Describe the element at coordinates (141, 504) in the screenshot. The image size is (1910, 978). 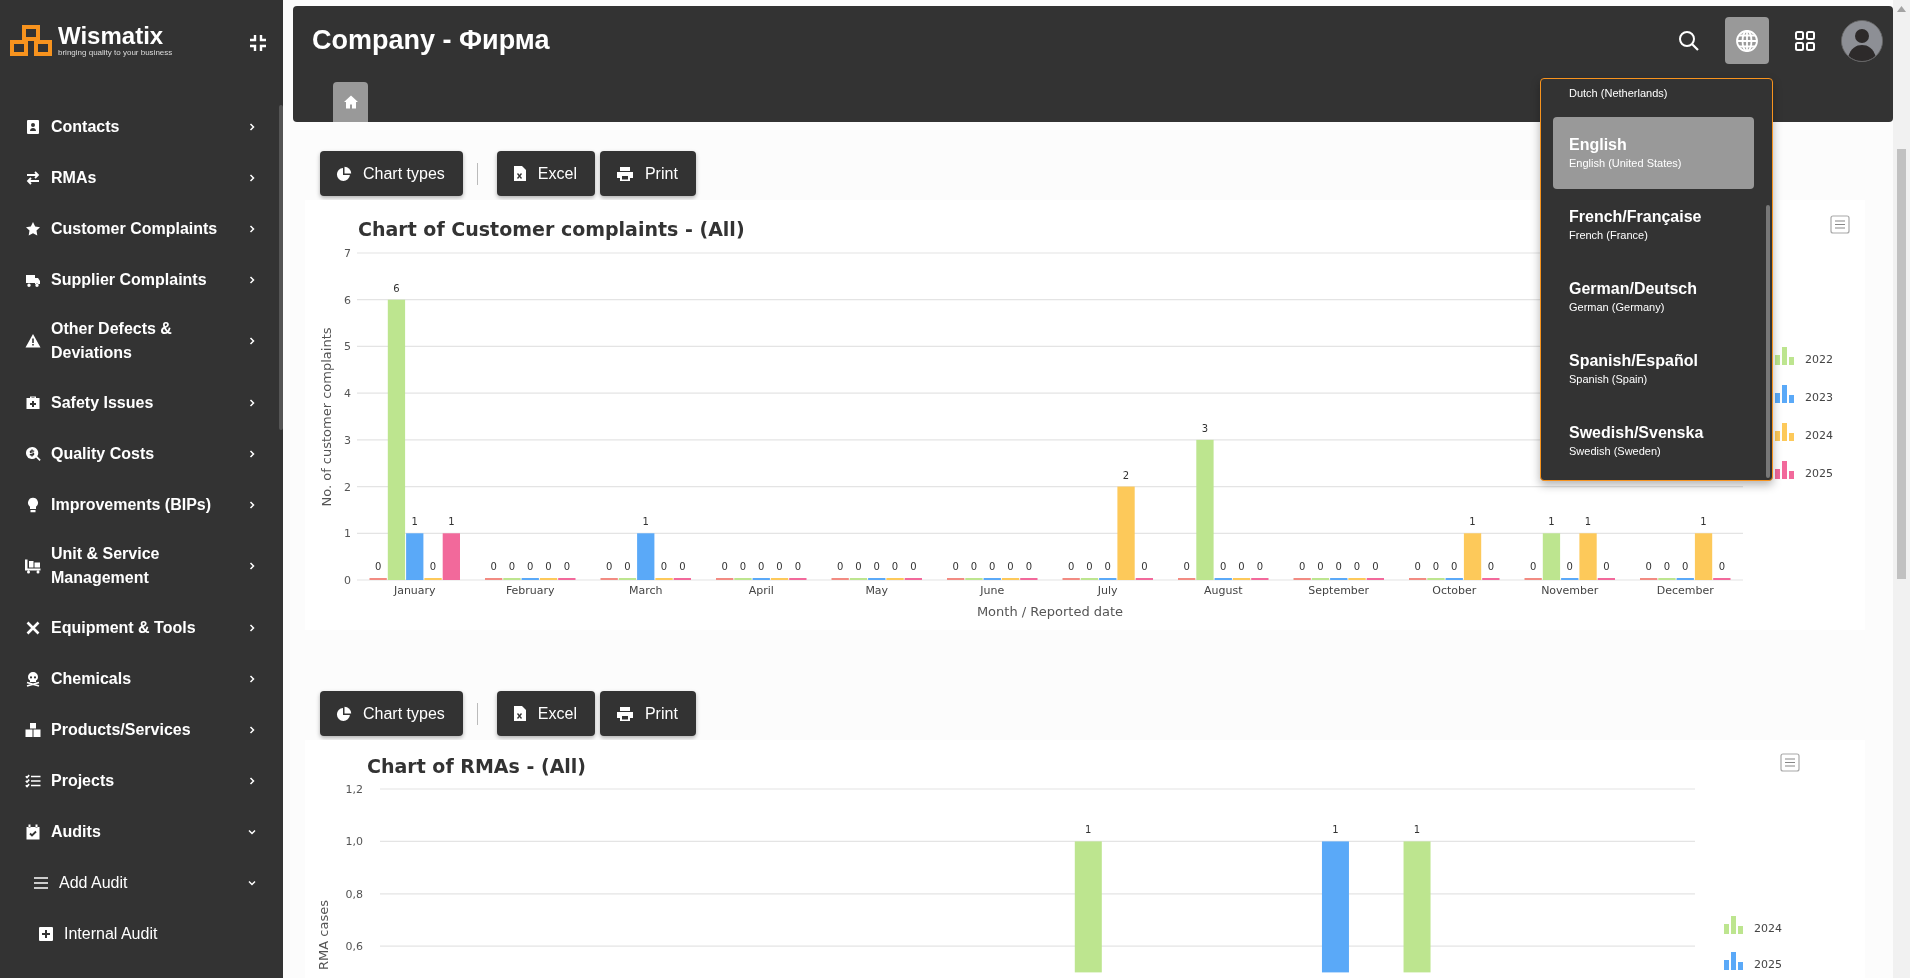
I see `sidebar-item: Improvements (BIPs)` at that location.